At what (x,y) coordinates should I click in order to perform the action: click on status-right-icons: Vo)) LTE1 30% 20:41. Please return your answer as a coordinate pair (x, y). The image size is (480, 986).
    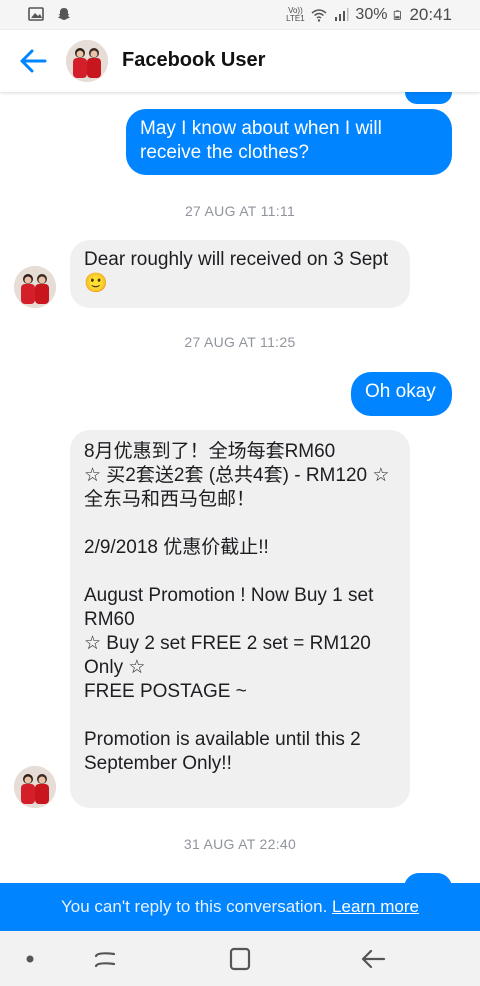
    Looking at the image, I should click on (368, 15).